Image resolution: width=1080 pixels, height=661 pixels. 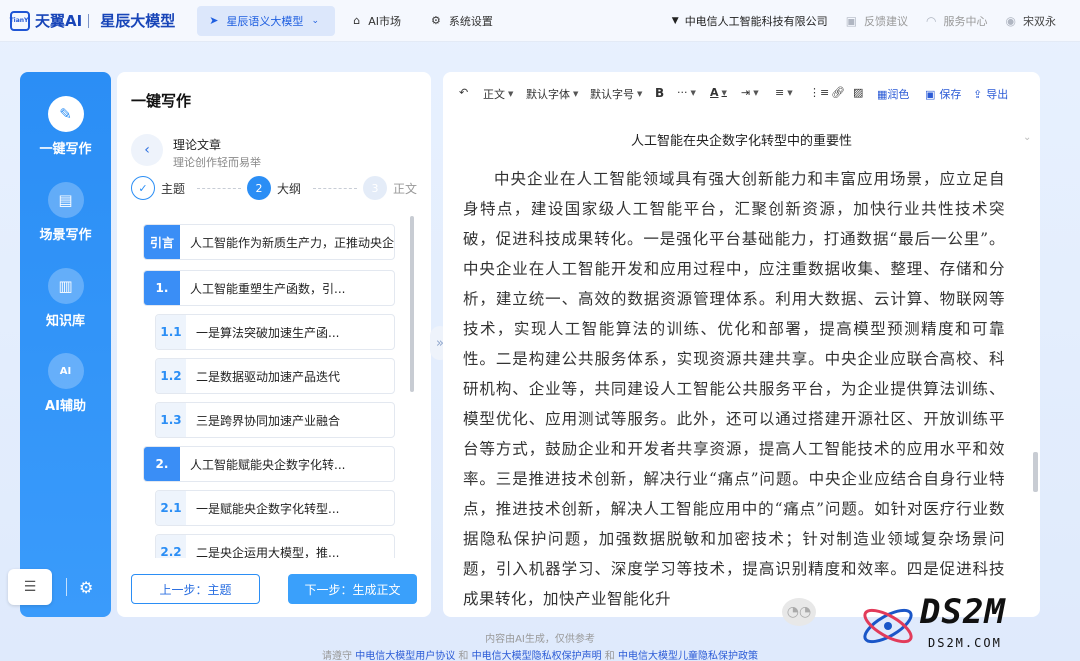 What do you see at coordinates (65, 286) in the screenshot?
I see `books-icon: ▥` at bounding box center [65, 286].